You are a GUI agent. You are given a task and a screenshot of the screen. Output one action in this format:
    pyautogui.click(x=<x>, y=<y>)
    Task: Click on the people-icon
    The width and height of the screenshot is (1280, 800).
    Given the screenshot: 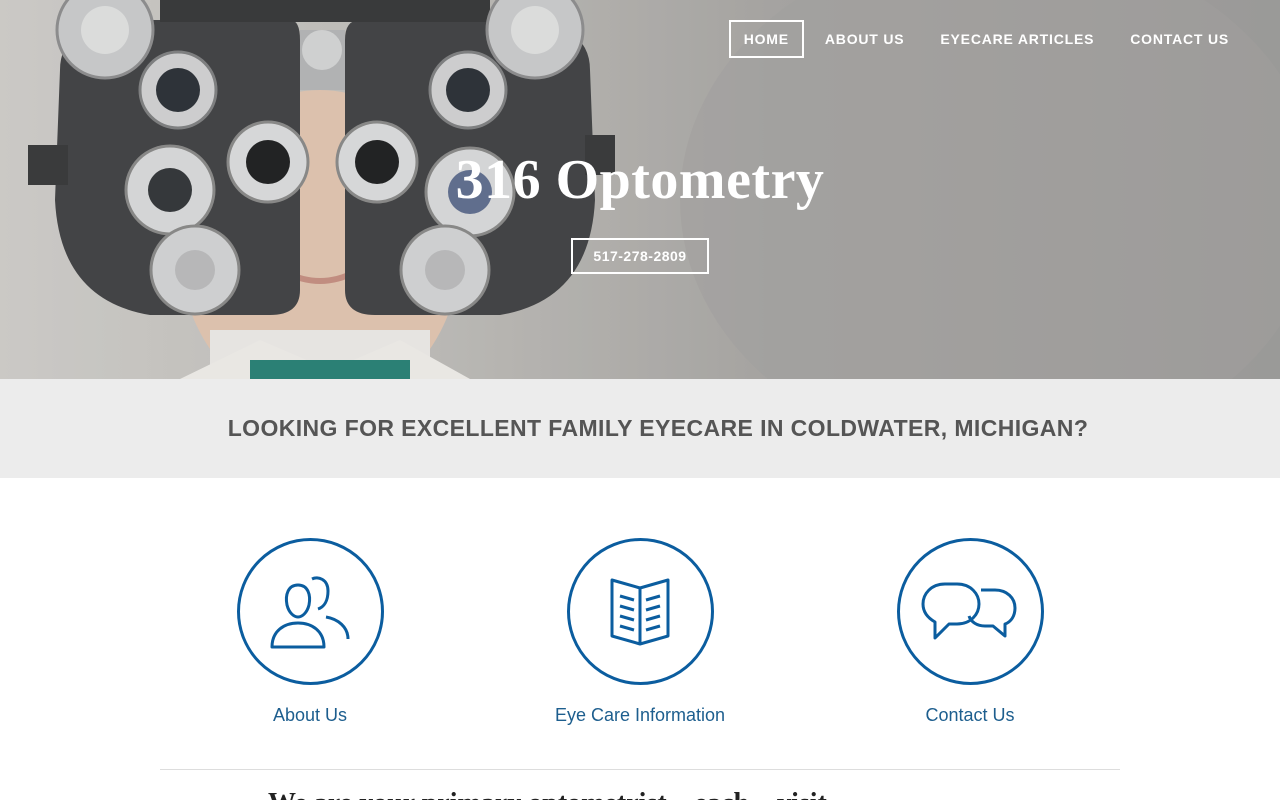 What is the action you would take?
    pyautogui.click(x=310, y=611)
    